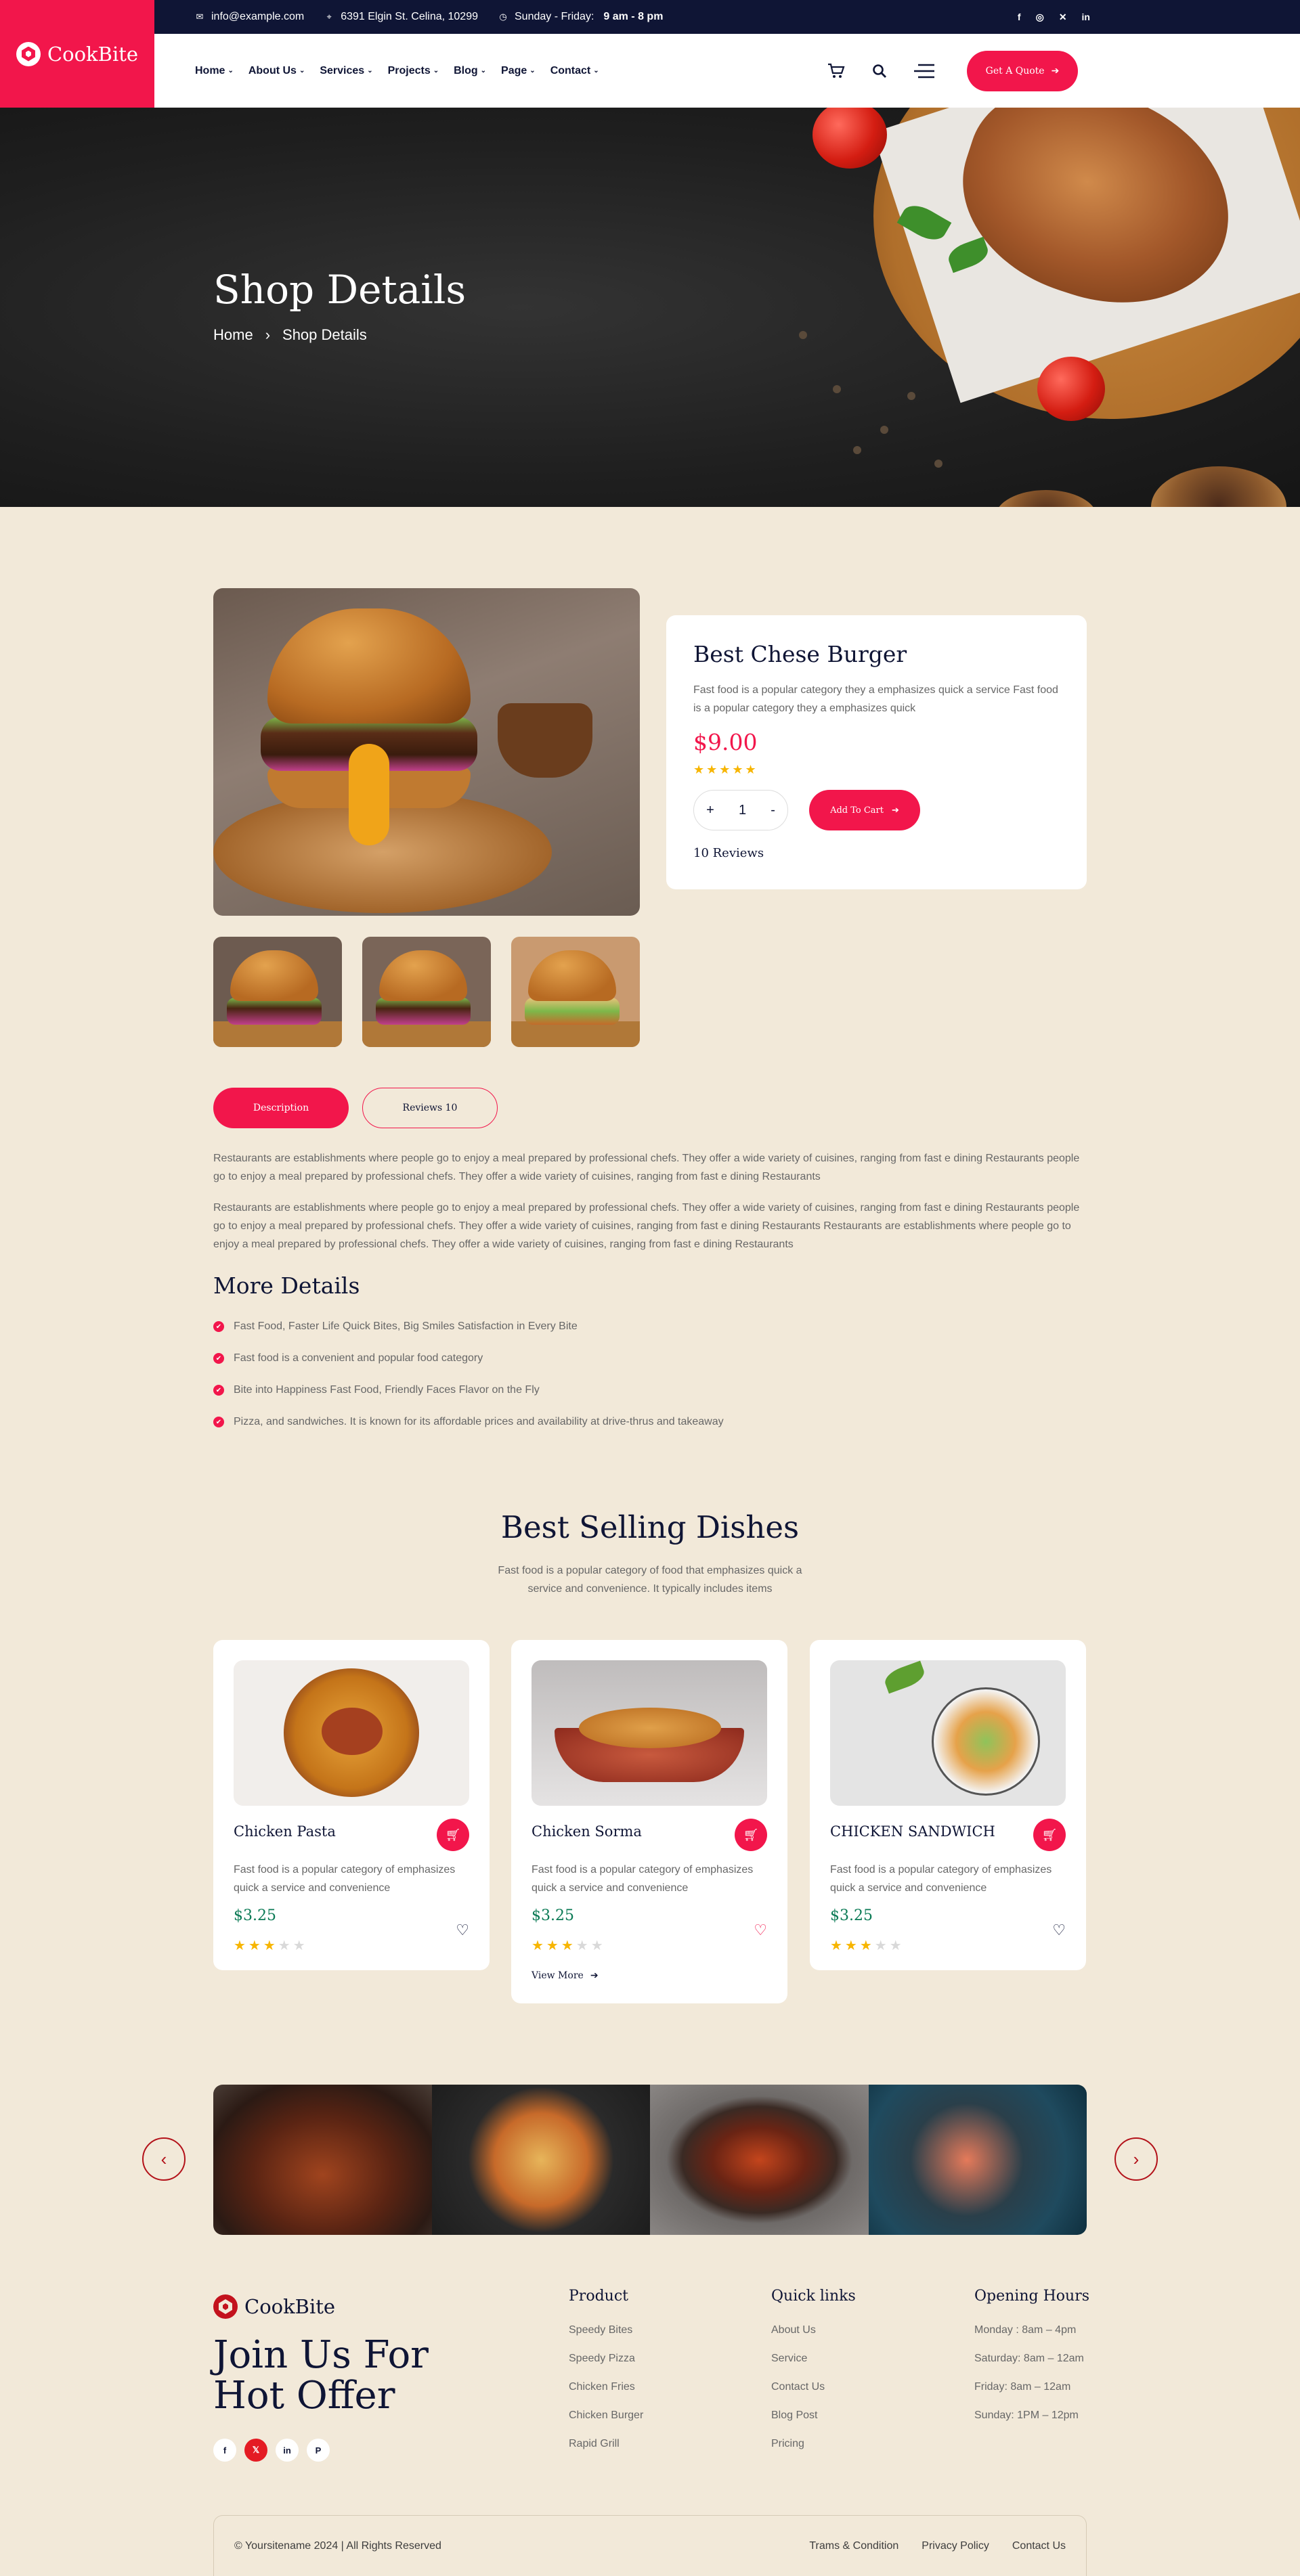 The image size is (1300, 2576). What do you see at coordinates (728, 853) in the screenshot?
I see `reviews-count: 10 Reviews` at bounding box center [728, 853].